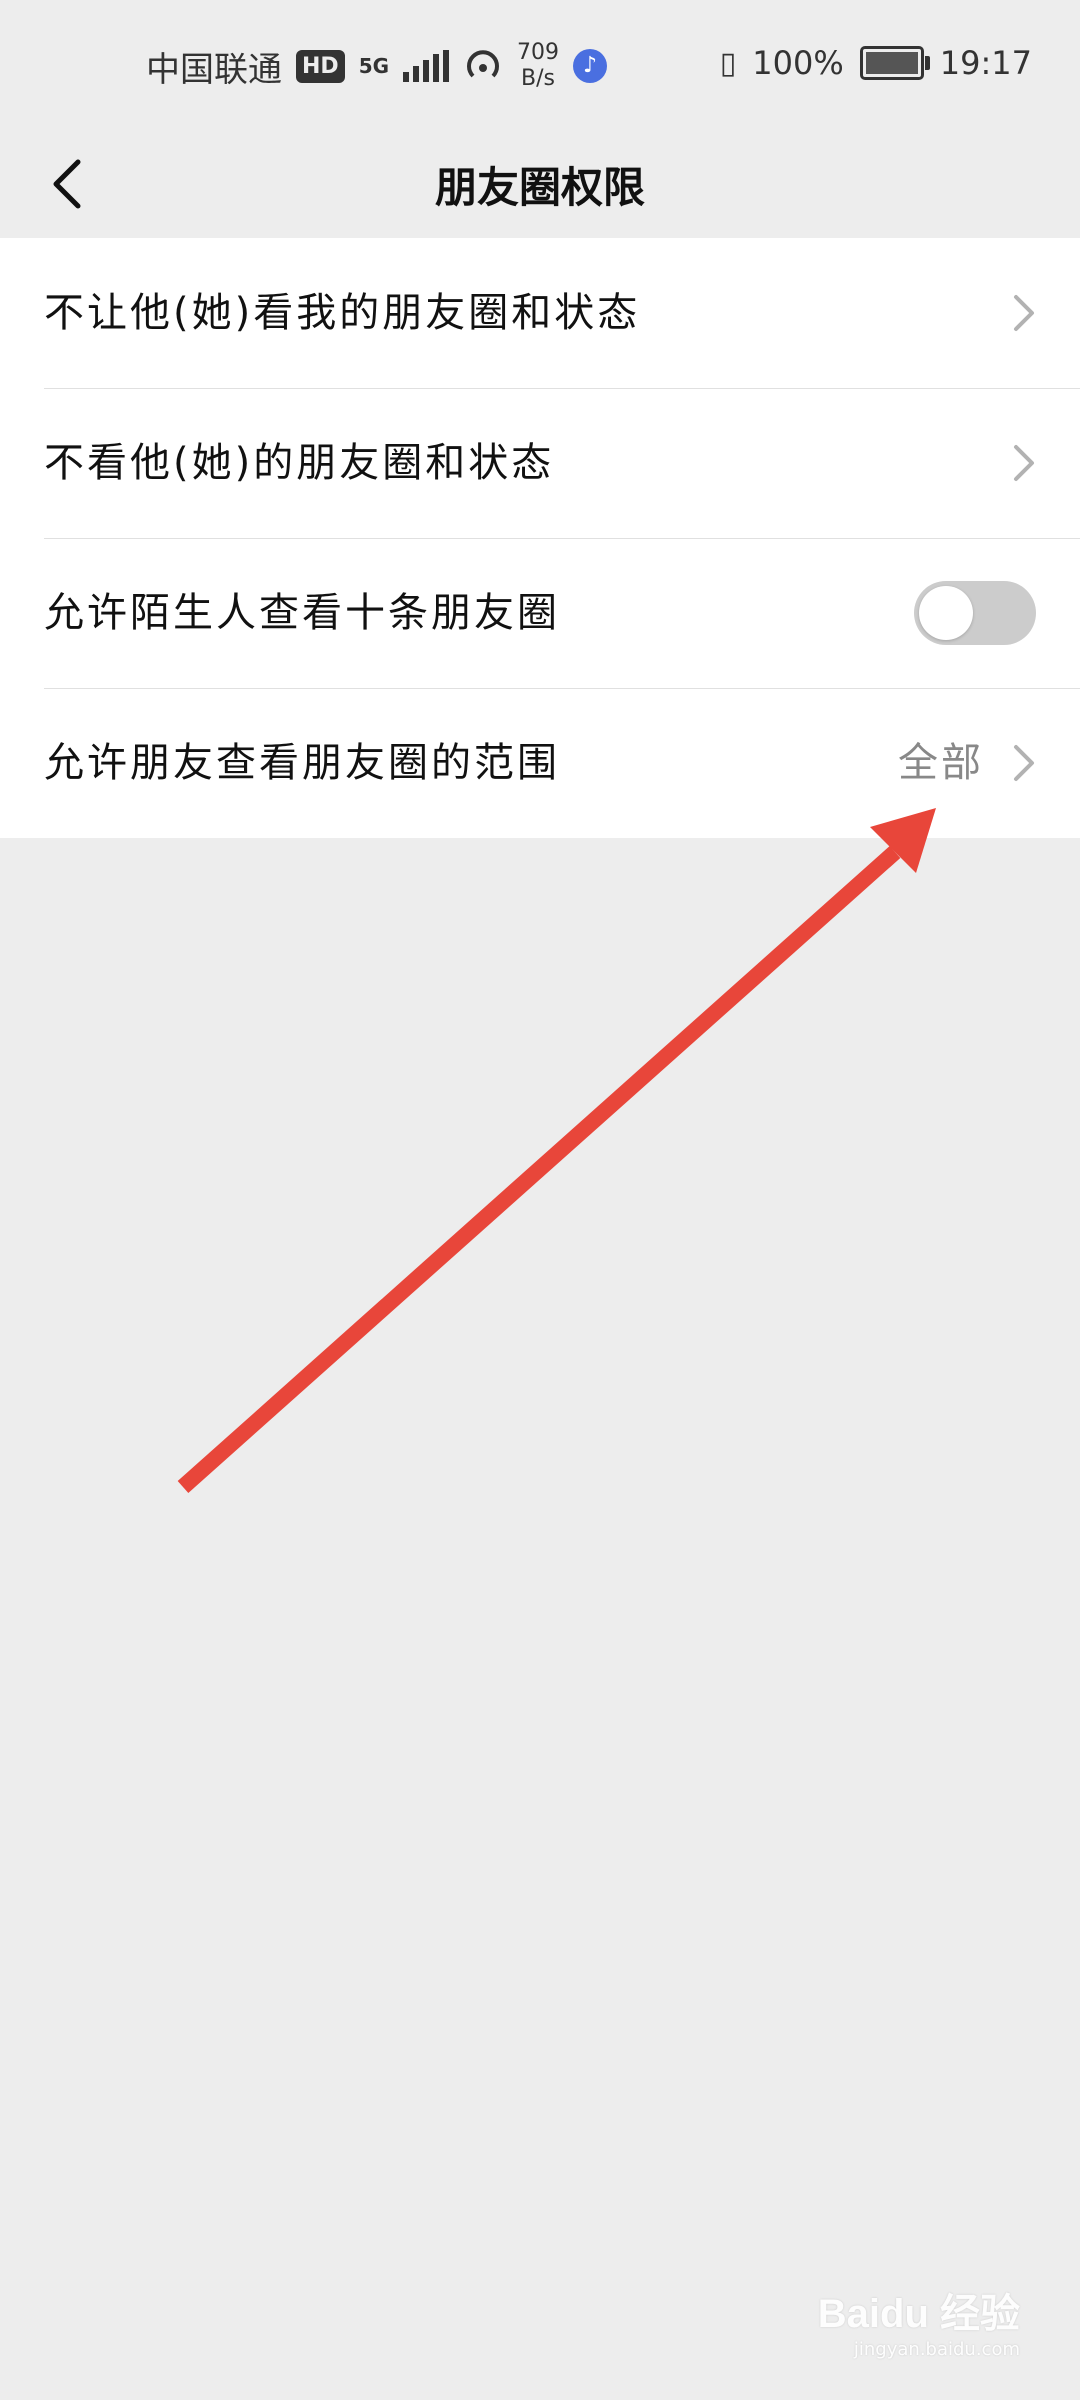 Image resolution: width=1080 pixels, height=2400 pixels. Describe the element at coordinates (483, 64) in the screenshot. I see `hotspot-icon` at that location.